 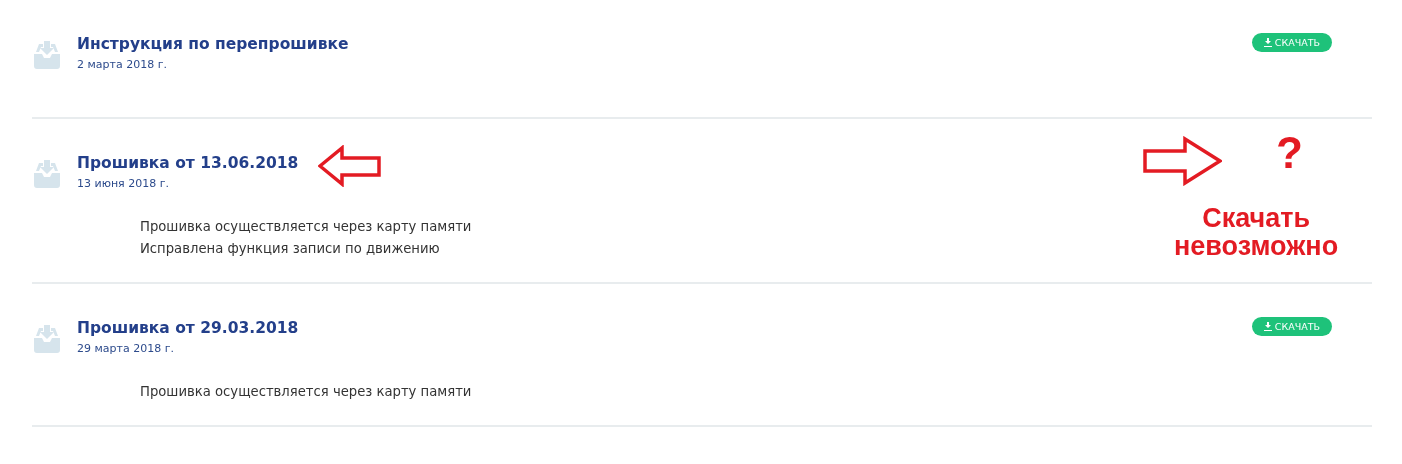 What do you see at coordinates (290, 249) in the screenshot?
I see `description-line: Исправлена функция записи по движению` at bounding box center [290, 249].